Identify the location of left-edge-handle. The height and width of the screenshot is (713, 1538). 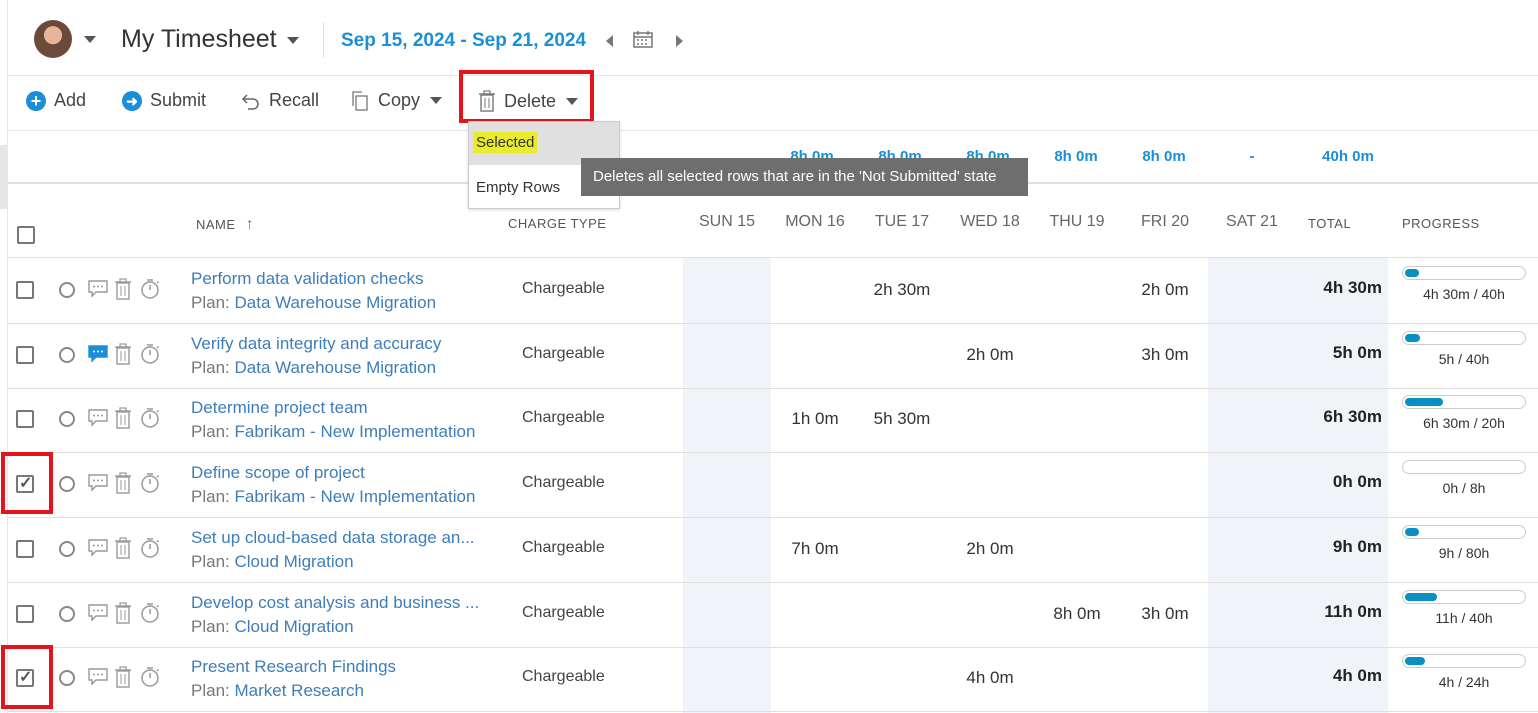
(3, 177).